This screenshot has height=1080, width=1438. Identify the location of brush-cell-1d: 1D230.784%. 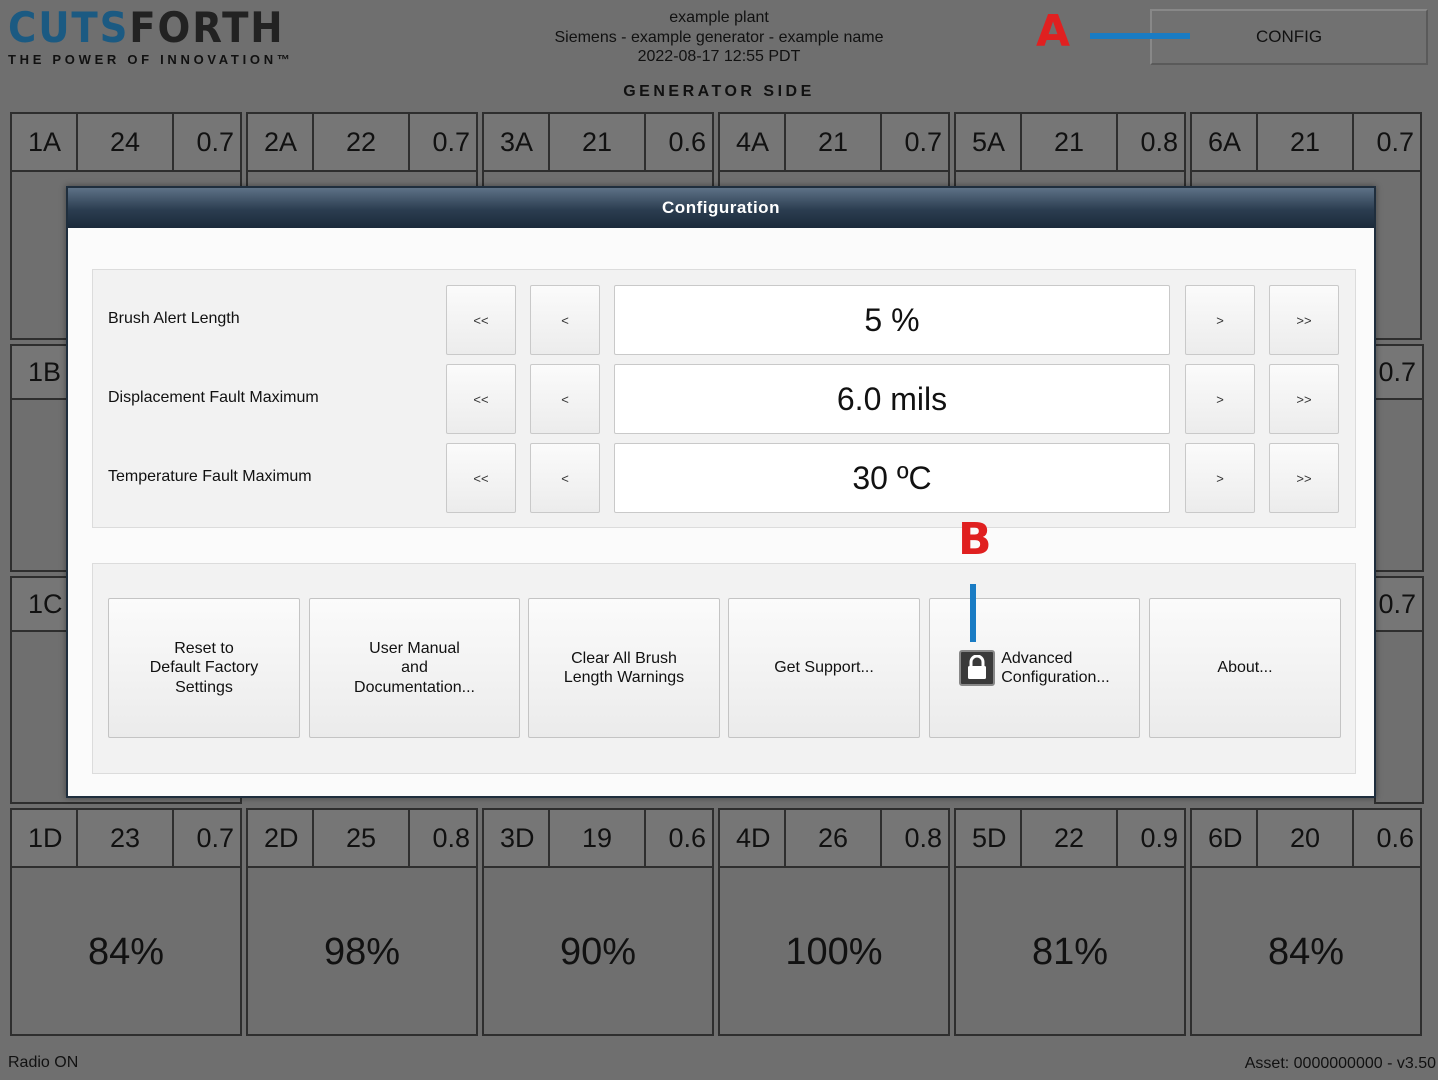
(126, 922).